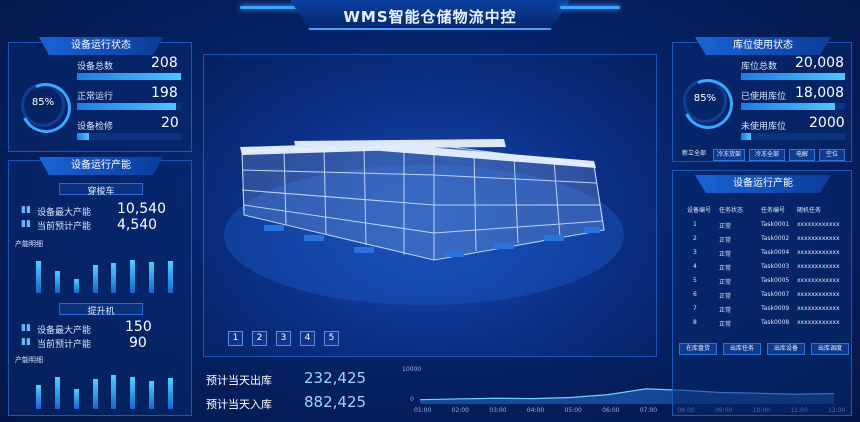 The width and height of the screenshot is (860, 422). Describe the element at coordinates (335, 378) in the screenshot. I see `outbound-value: 232,425` at that location.